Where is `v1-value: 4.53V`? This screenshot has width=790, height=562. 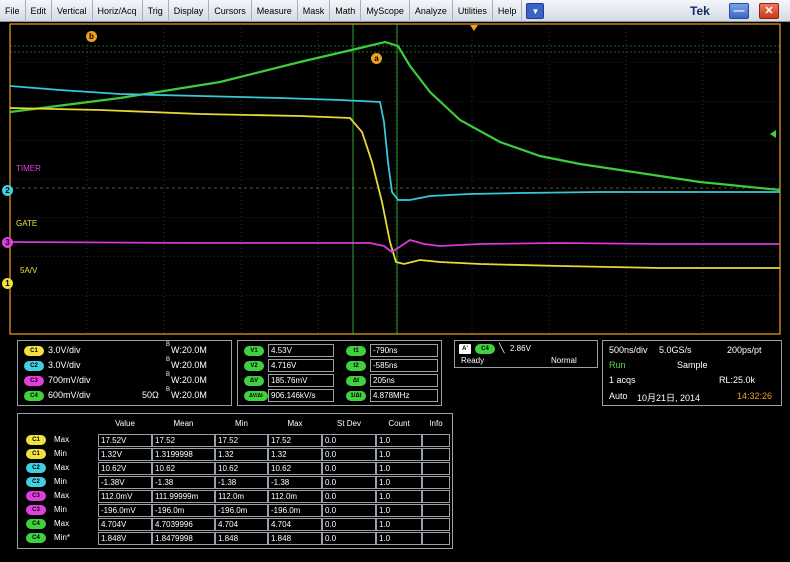
v1-value: 4.53V is located at coordinates (301, 350).